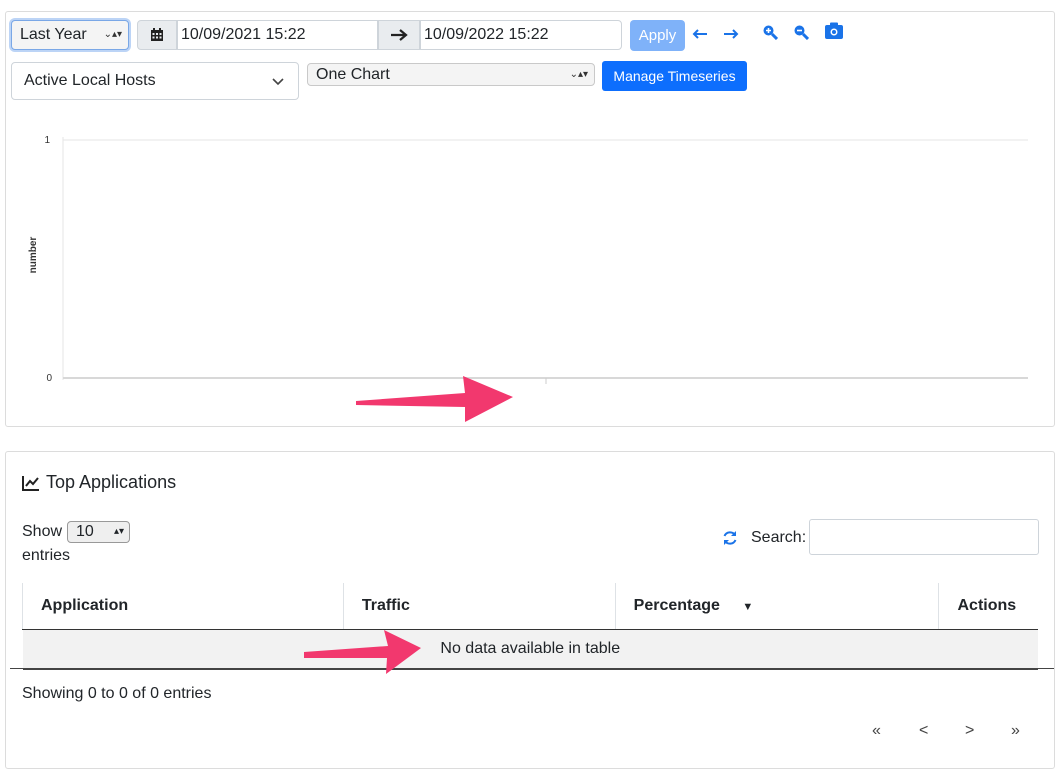 Image resolution: width=1063 pixels, height=783 pixels. Describe the element at coordinates (33, 255) in the screenshot. I see `y-axis-label: number` at that location.